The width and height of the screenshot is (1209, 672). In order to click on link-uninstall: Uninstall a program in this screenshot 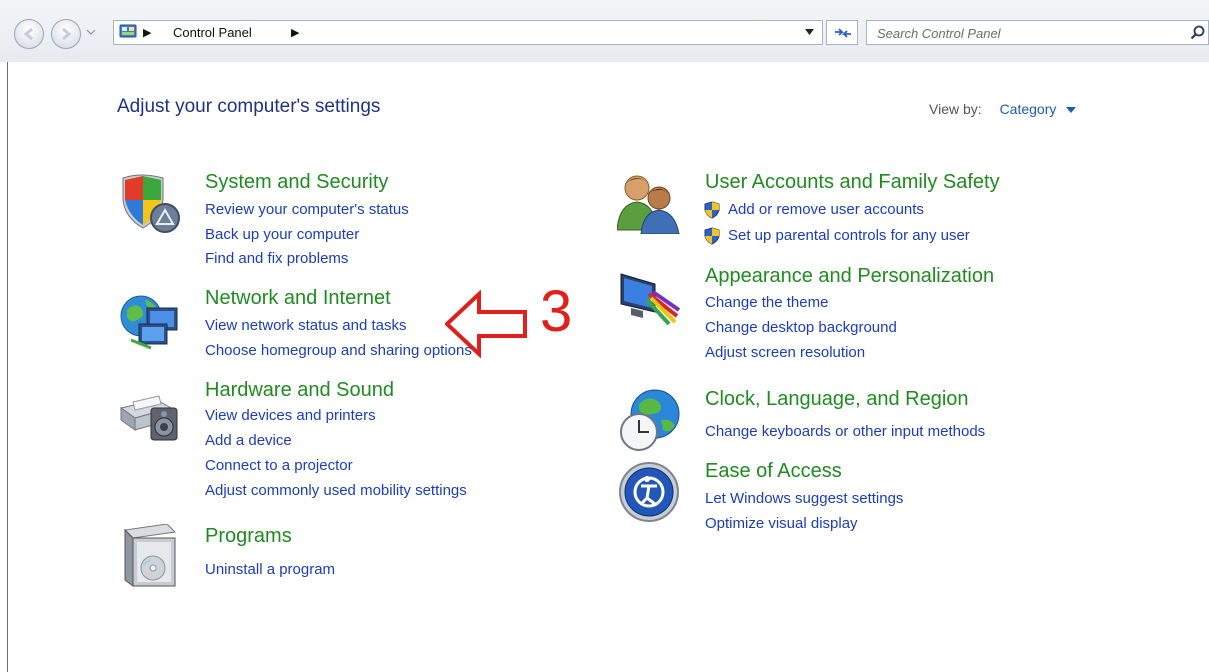, I will do `click(270, 569)`.